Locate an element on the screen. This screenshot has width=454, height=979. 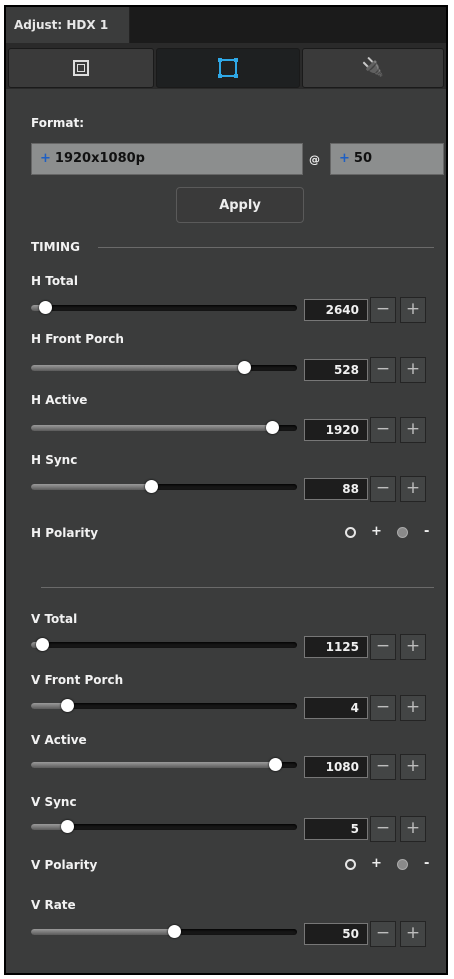
crop-mode-button is located at coordinates (228, 68).